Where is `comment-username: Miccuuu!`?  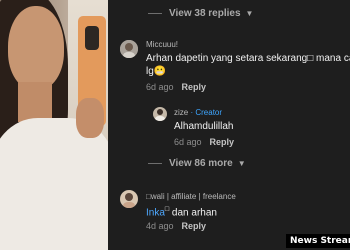
comment-username: Miccuuu! is located at coordinates (162, 44).